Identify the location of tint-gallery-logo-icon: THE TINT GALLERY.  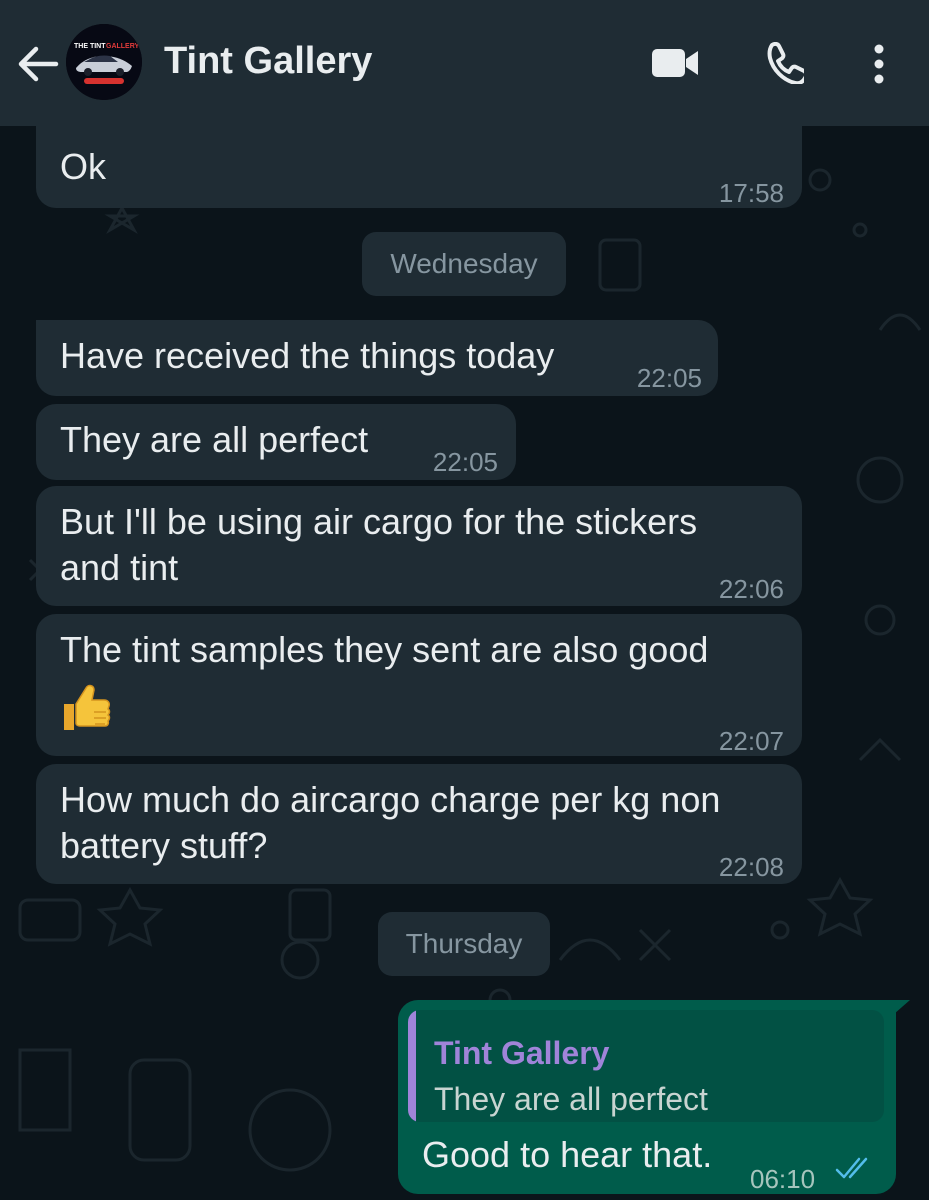
(104, 62).